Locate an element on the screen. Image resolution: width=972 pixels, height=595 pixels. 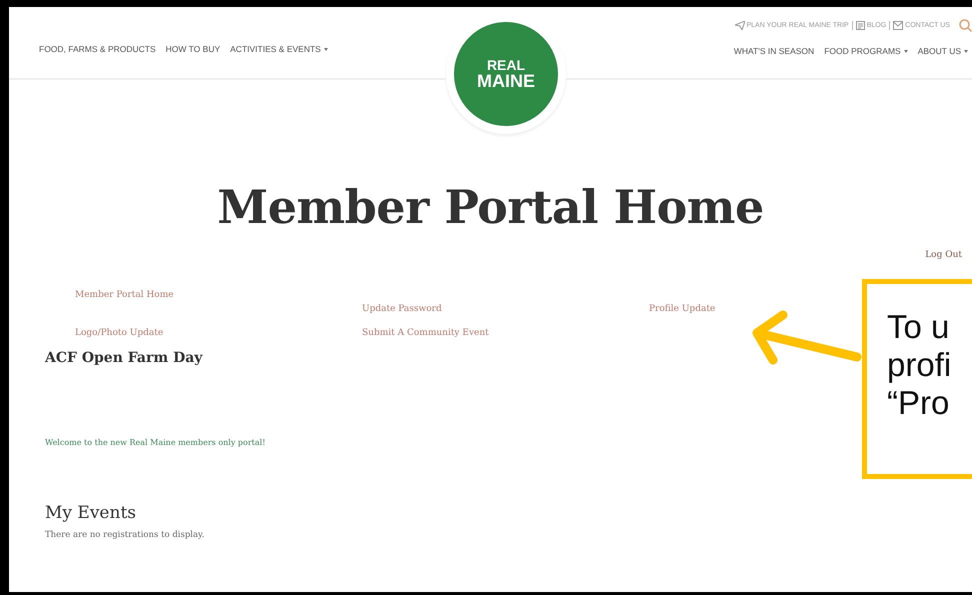
callout-text: profi is located at coordinates (919, 365).